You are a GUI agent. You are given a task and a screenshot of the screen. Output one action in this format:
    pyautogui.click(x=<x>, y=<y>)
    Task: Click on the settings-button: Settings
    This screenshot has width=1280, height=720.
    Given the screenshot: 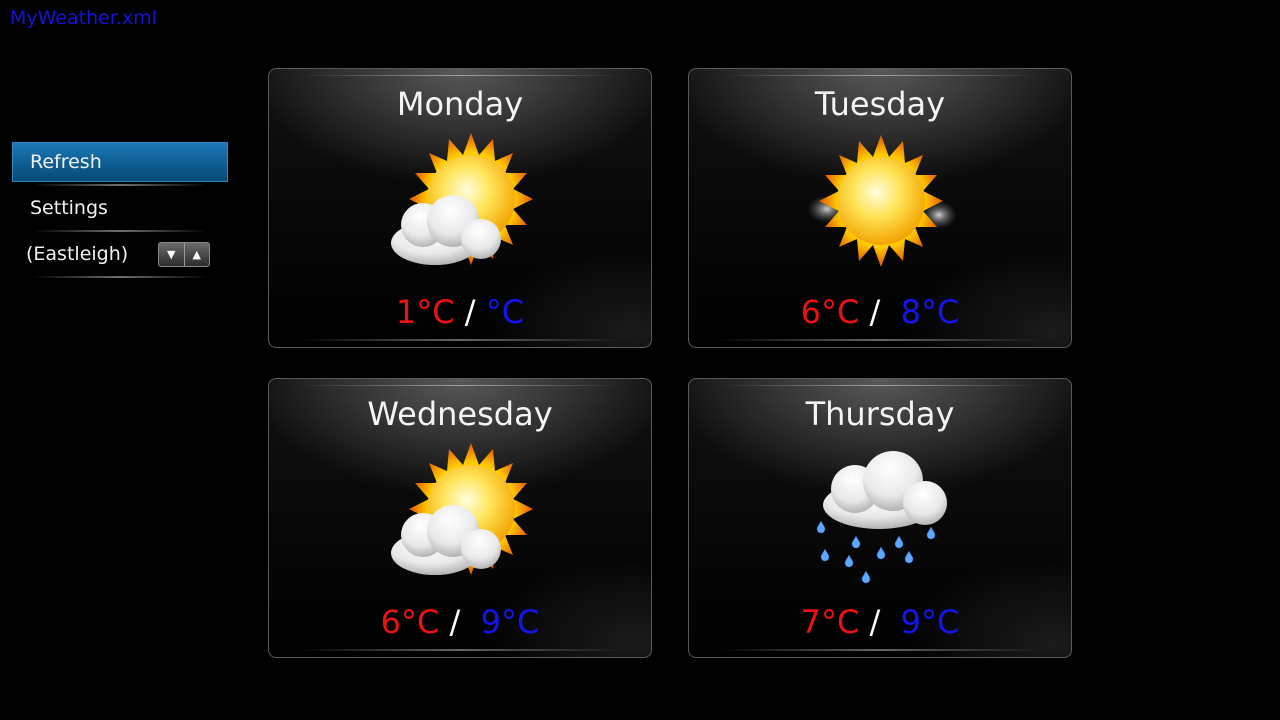 What is the action you would take?
    pyautogui.click(x=120, y=210)
    